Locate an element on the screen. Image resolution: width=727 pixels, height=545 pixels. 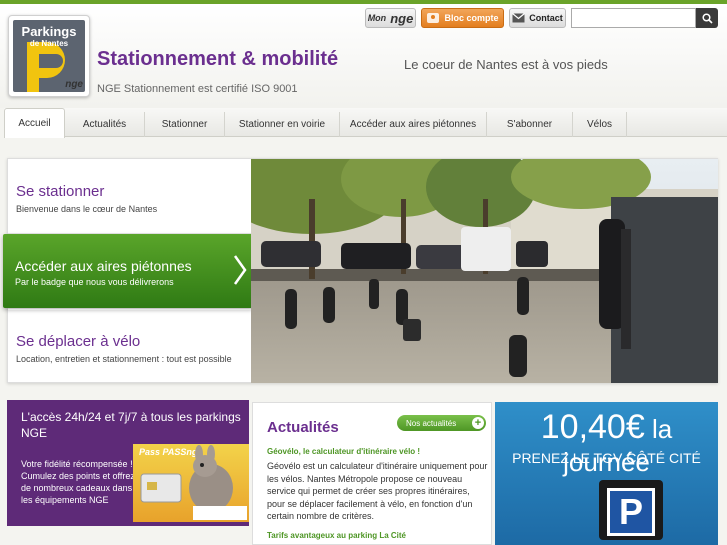
parking-p-icon: P is located at coordinates (631, 512).